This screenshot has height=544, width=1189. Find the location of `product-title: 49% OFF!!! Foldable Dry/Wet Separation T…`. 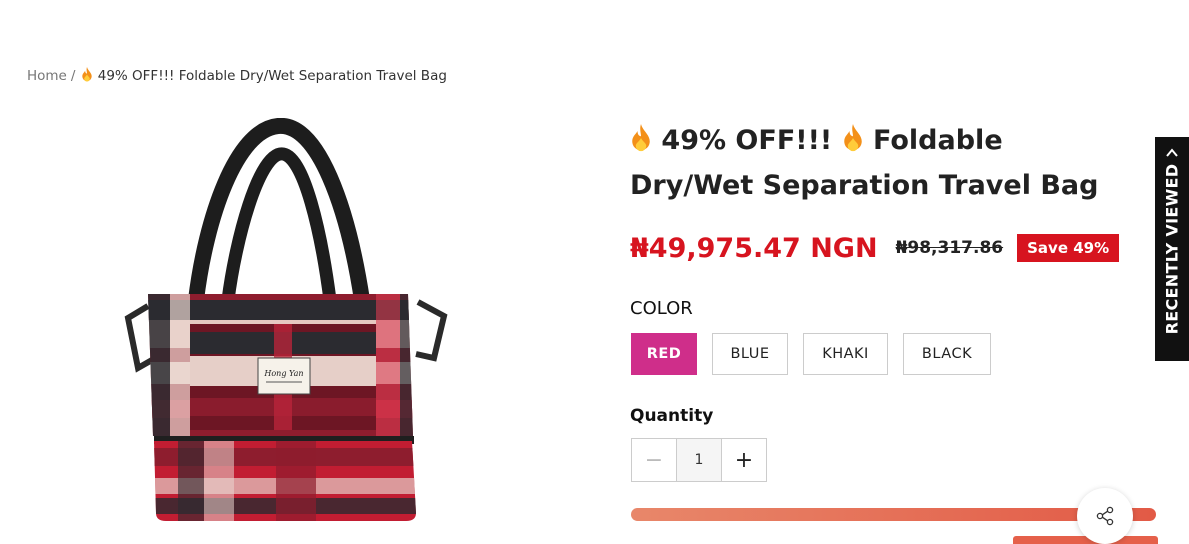

product-title: 49% OFF!!! Foldable Dry/Wet Separation T… is located at coordinates (880, 163).